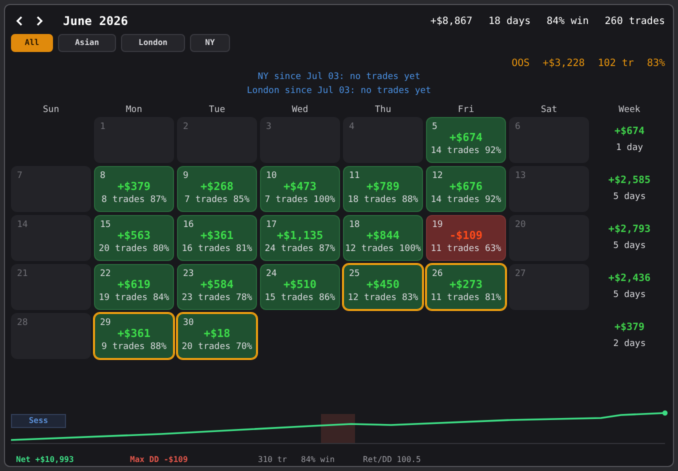 The width and height of the screenshot is (678, 471). I want to click on day-pnl: +$18, so click(217, 334).